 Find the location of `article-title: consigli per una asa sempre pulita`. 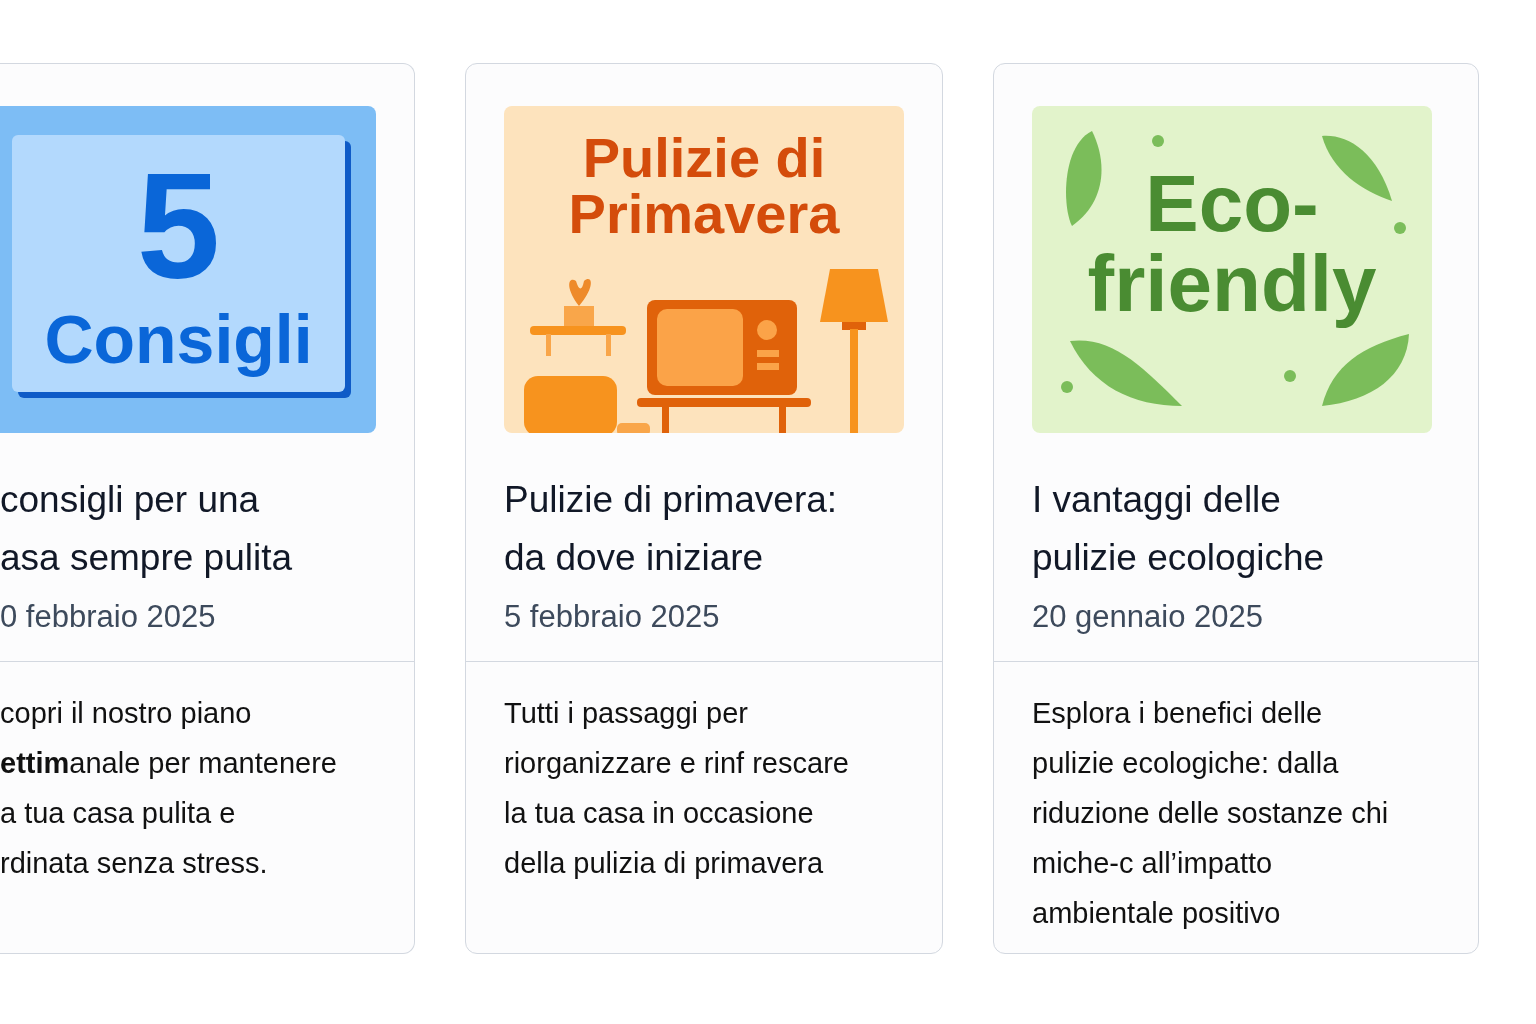

article-title: consigli per una asa sempre pulita is located at coordinates (188, 529).